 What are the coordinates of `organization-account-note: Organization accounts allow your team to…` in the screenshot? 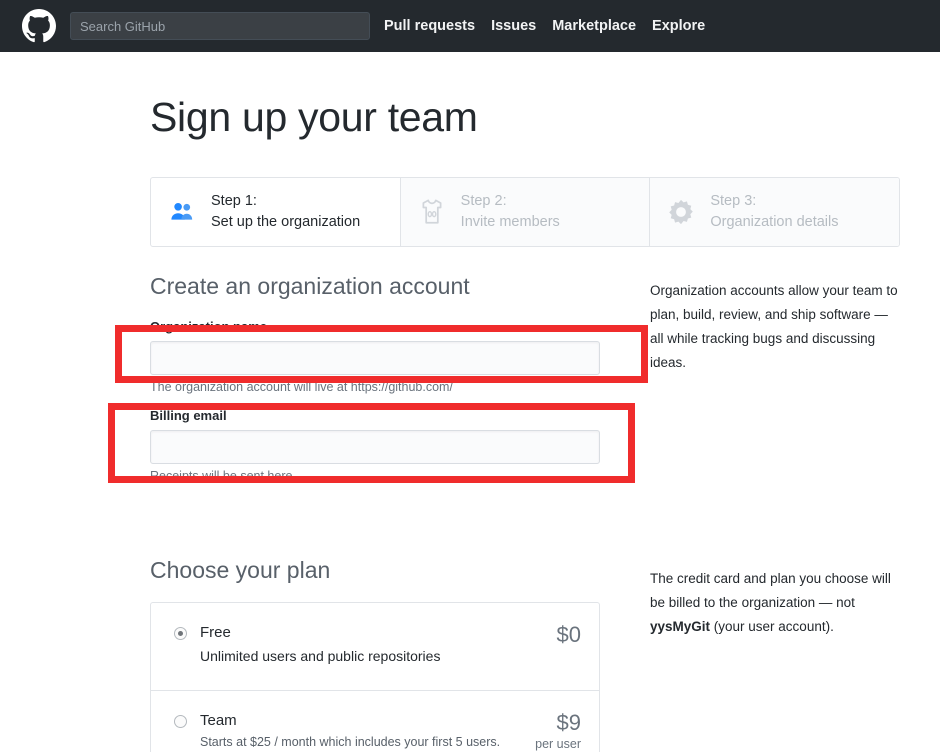 It's located at (774, 327).